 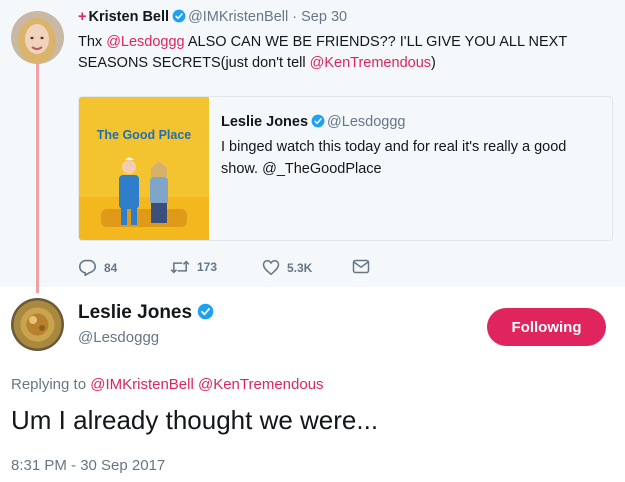 What do you see at coordinates (366, 122) in the screenshot?
I see `quote-author-handle: @Lesdoggg` at bounding box center [366, 122].